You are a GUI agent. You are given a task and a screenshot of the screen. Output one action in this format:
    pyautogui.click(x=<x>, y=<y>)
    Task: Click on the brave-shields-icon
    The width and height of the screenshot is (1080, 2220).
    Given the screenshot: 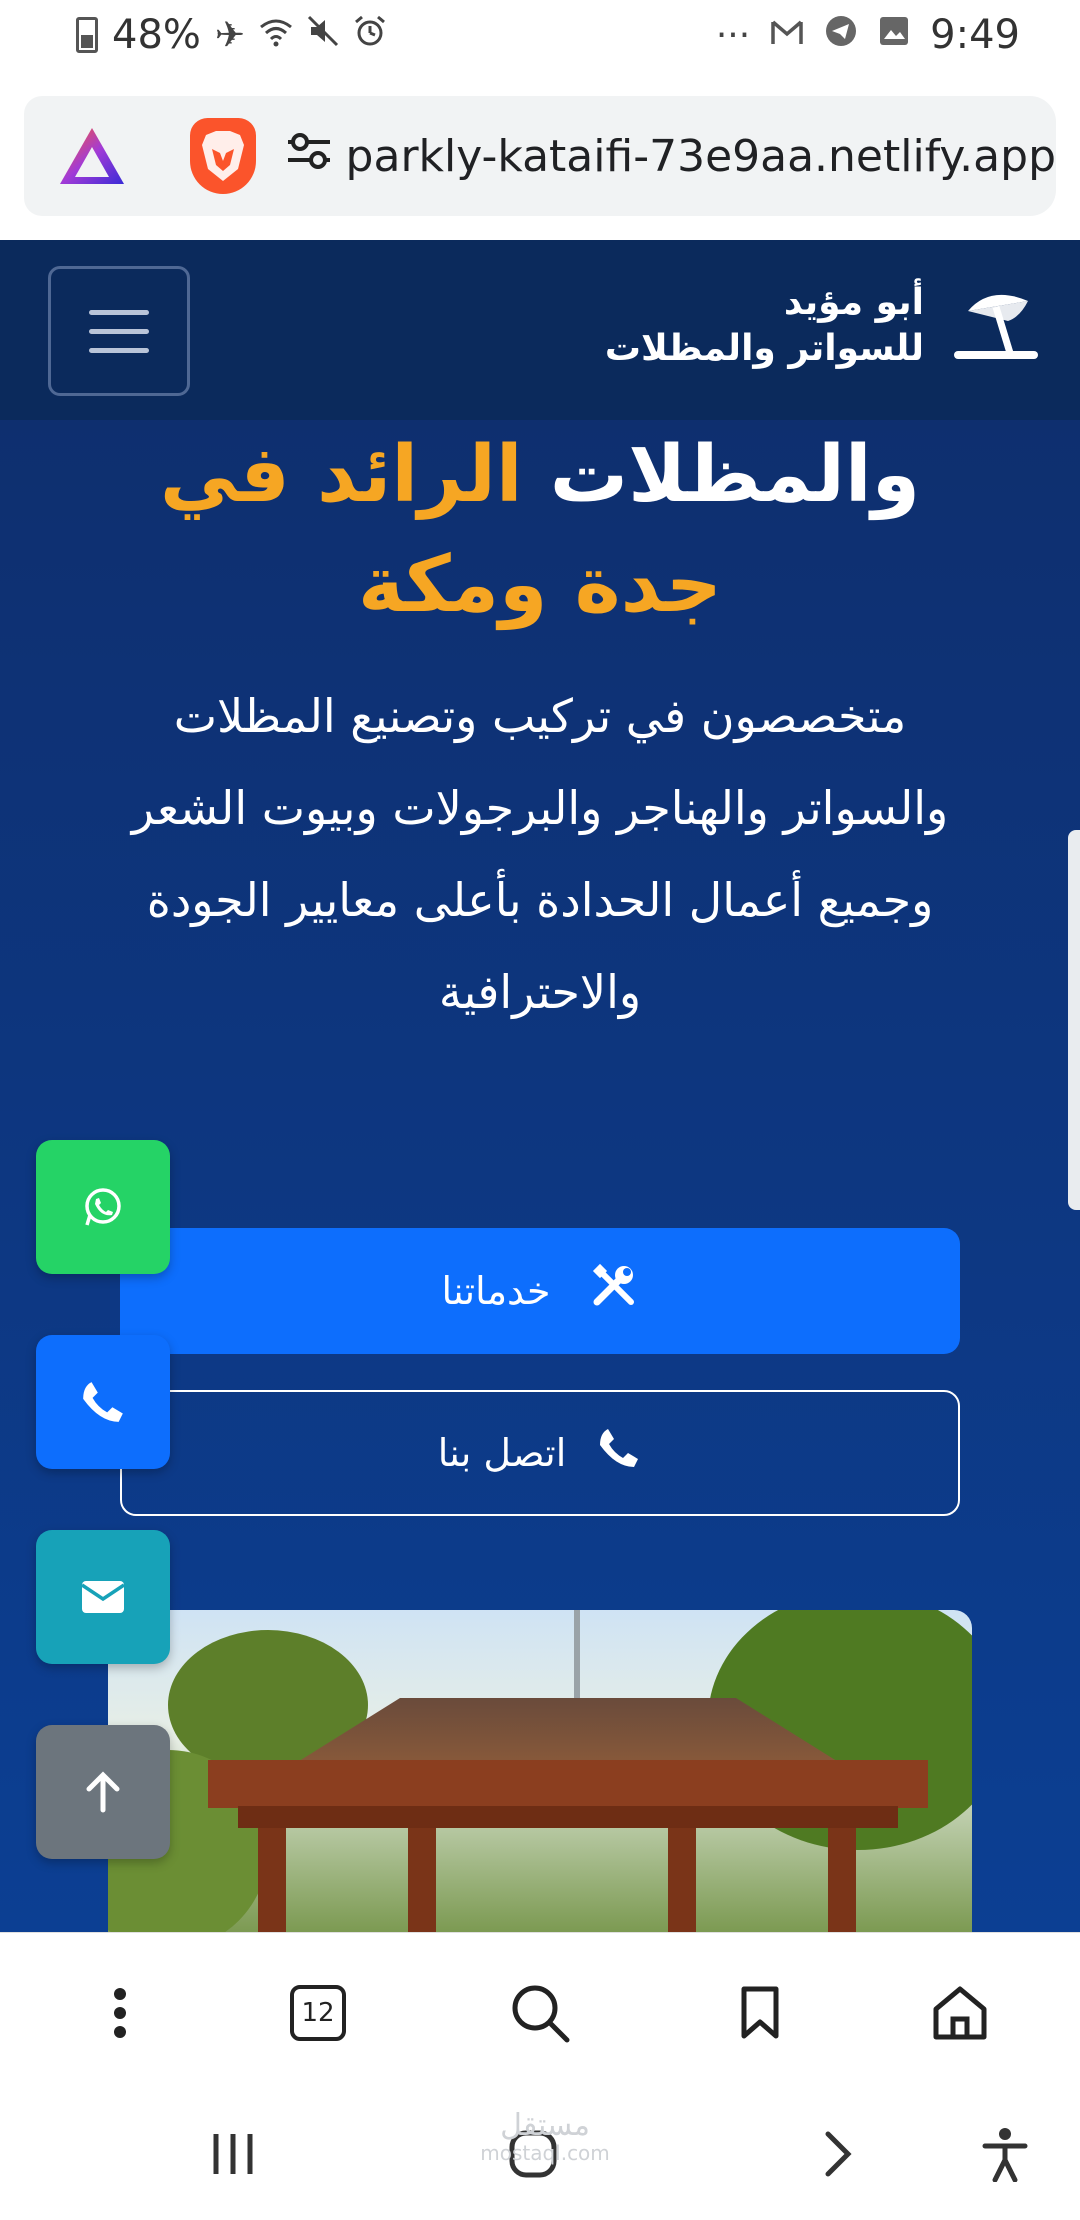 What is the action you would take?
    pyautogui.click(x=223, y=156)
    